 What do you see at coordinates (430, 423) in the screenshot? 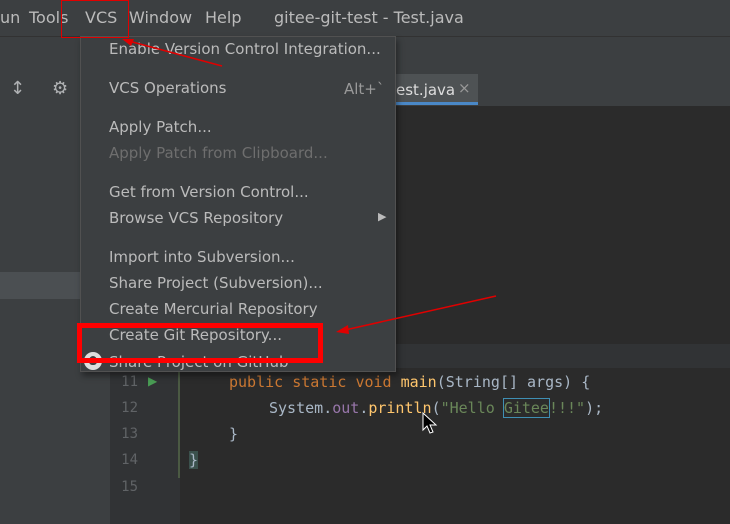
I see `mouse-cursor-icon` at bounding box center [430, 423].